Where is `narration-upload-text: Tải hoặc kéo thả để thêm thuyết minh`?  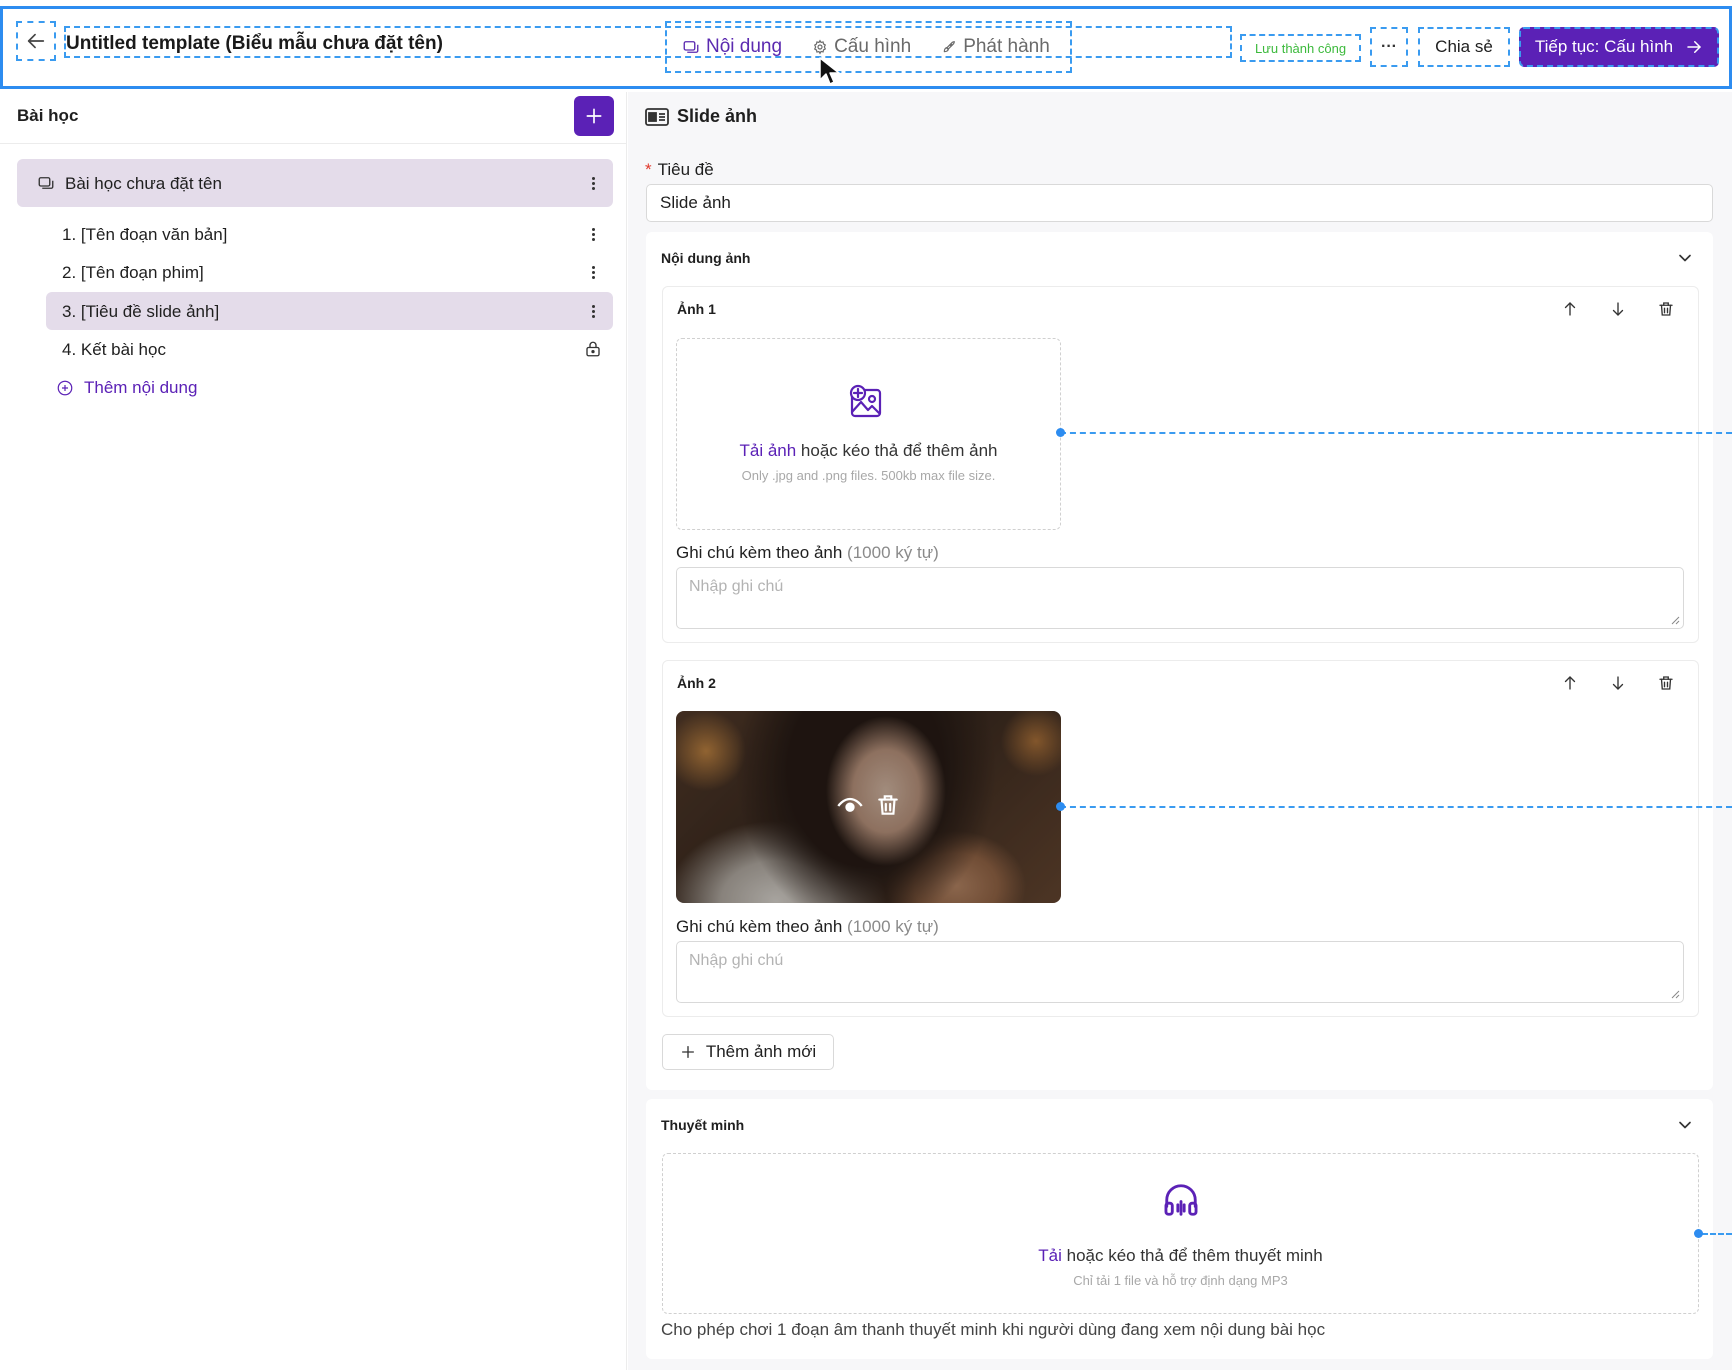 narration-upload-text: Tải hoặc kéo thả để thêm thuyết minh is located at coordinates (1180, 1256).